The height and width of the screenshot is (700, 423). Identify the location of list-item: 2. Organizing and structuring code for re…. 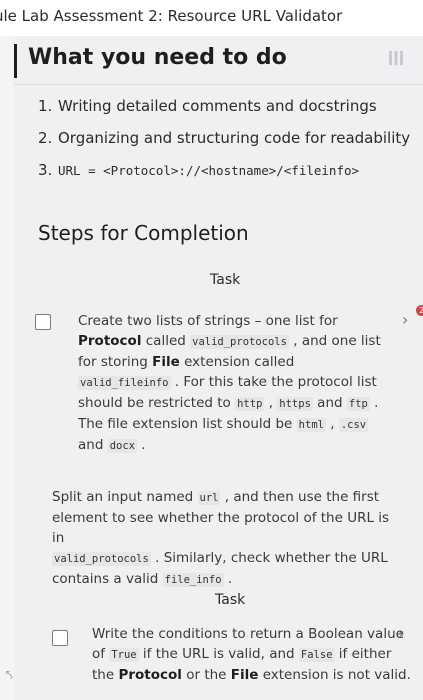
(224, 138).